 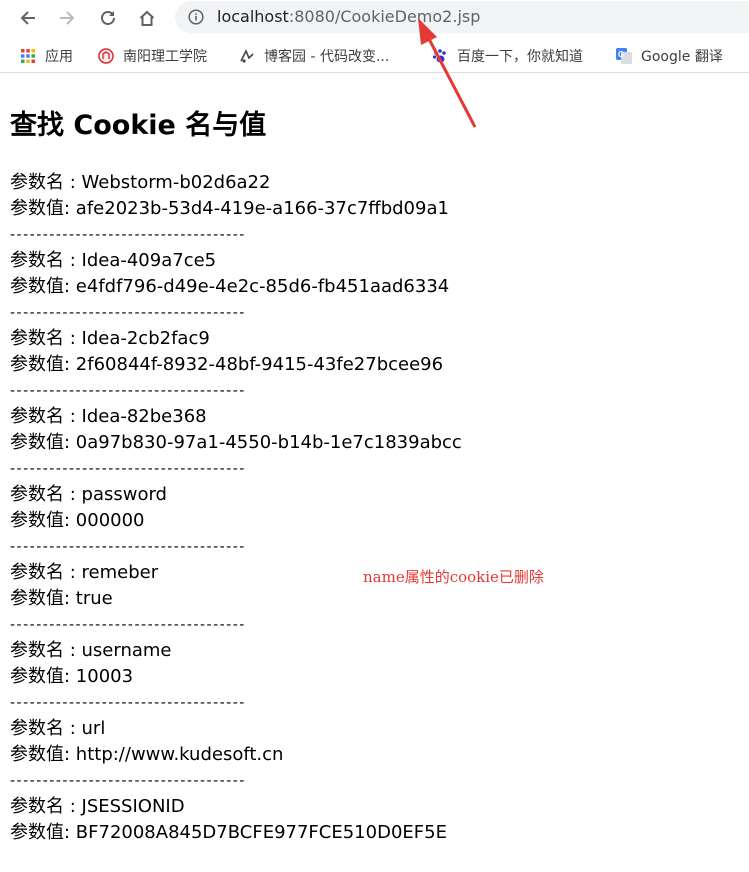 I want to click on cnblogs-icon, so click(x=247, y=56).